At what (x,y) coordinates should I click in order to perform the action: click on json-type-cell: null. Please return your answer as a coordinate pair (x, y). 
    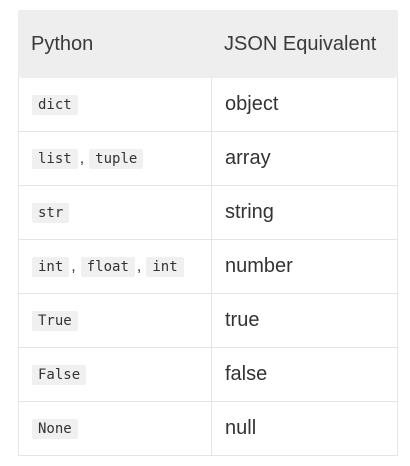
    Looking at the image, I should click on (241, 428).